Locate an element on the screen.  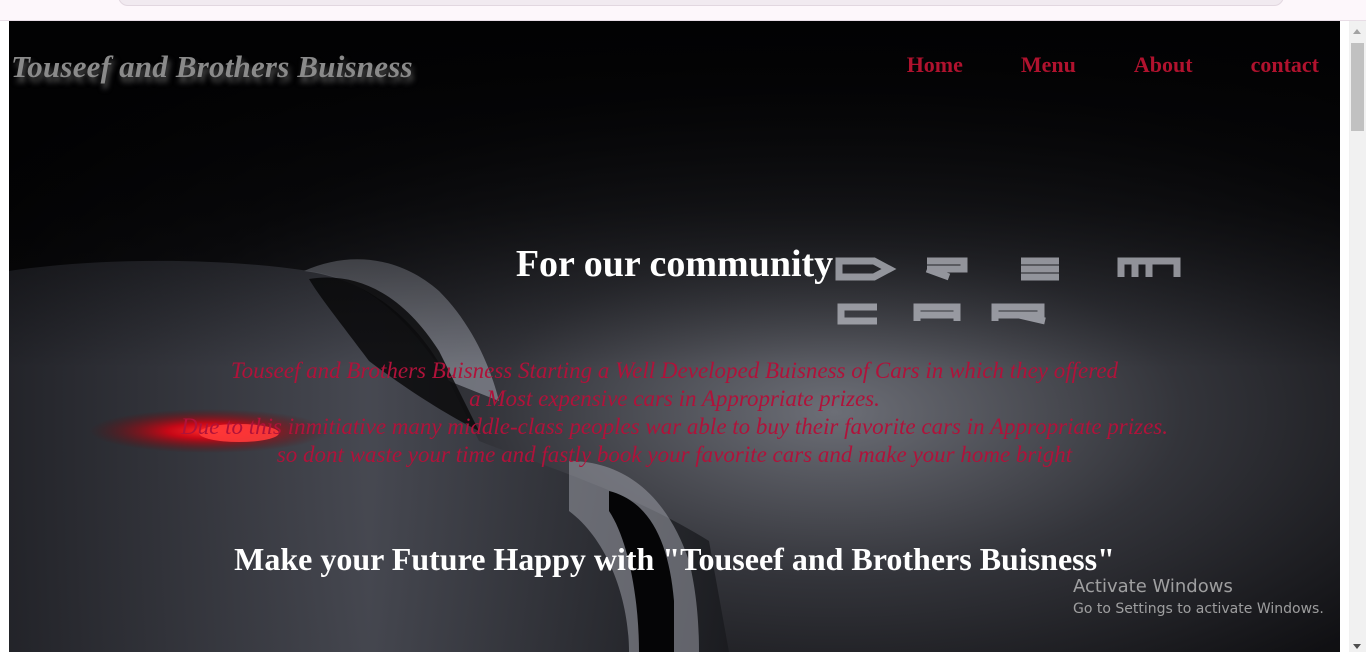
activation-subtitle: Go to Settings to activate Windows. is located at coordinates (1198, 609).